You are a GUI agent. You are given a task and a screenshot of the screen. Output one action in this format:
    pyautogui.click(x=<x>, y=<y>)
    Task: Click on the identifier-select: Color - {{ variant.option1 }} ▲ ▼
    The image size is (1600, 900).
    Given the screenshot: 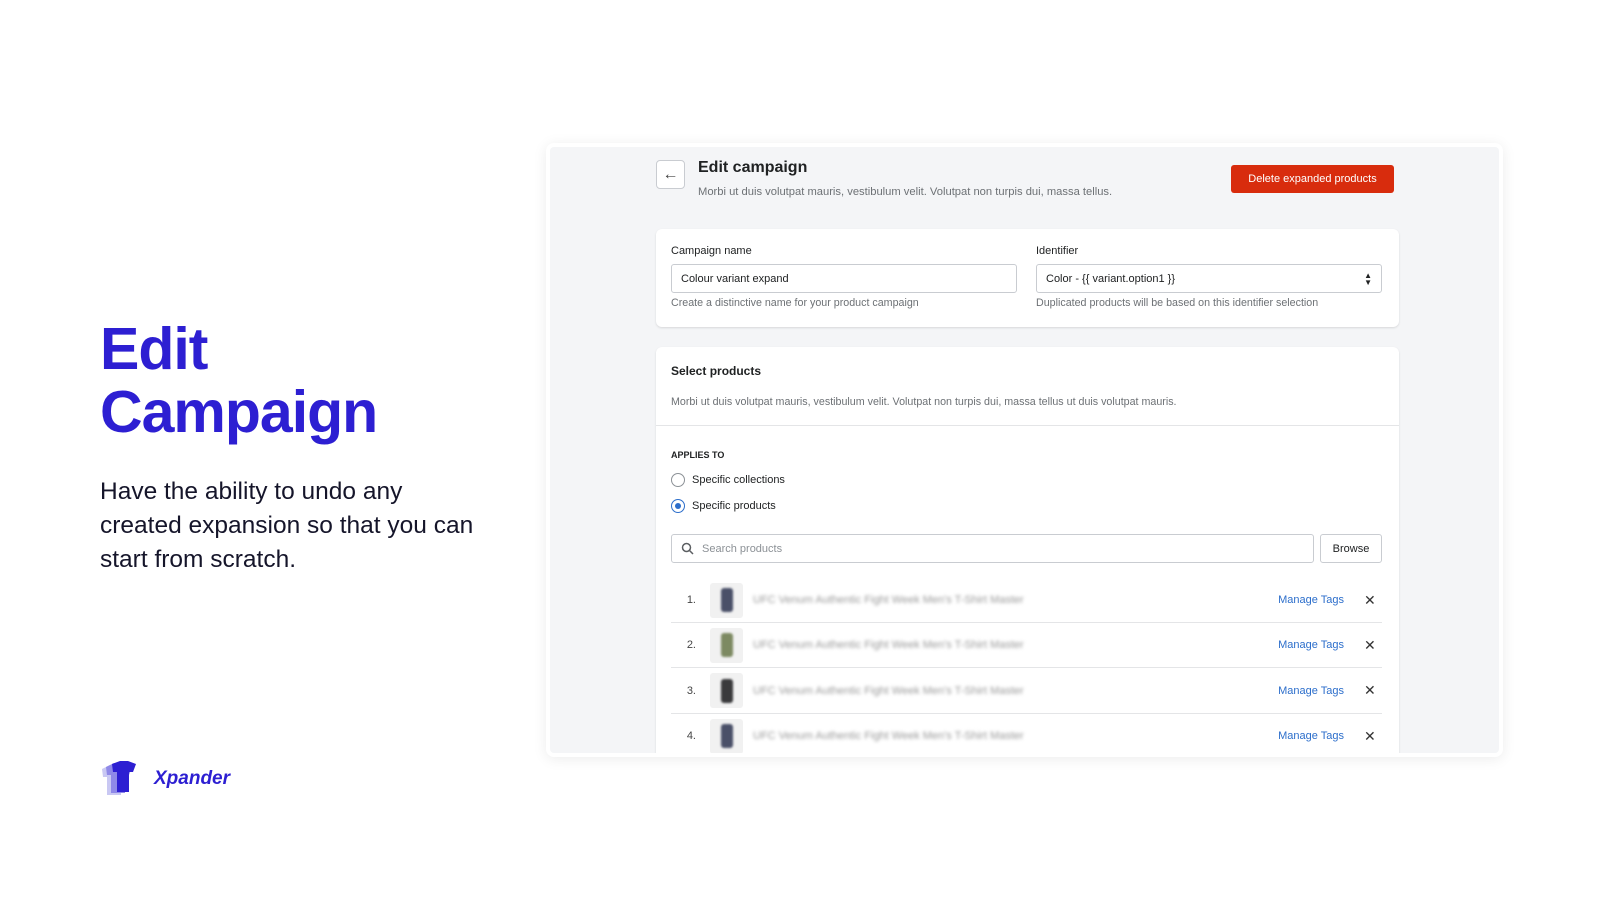 What is the action you would take?
    pyautogui.click(x=1209, y=278)
    